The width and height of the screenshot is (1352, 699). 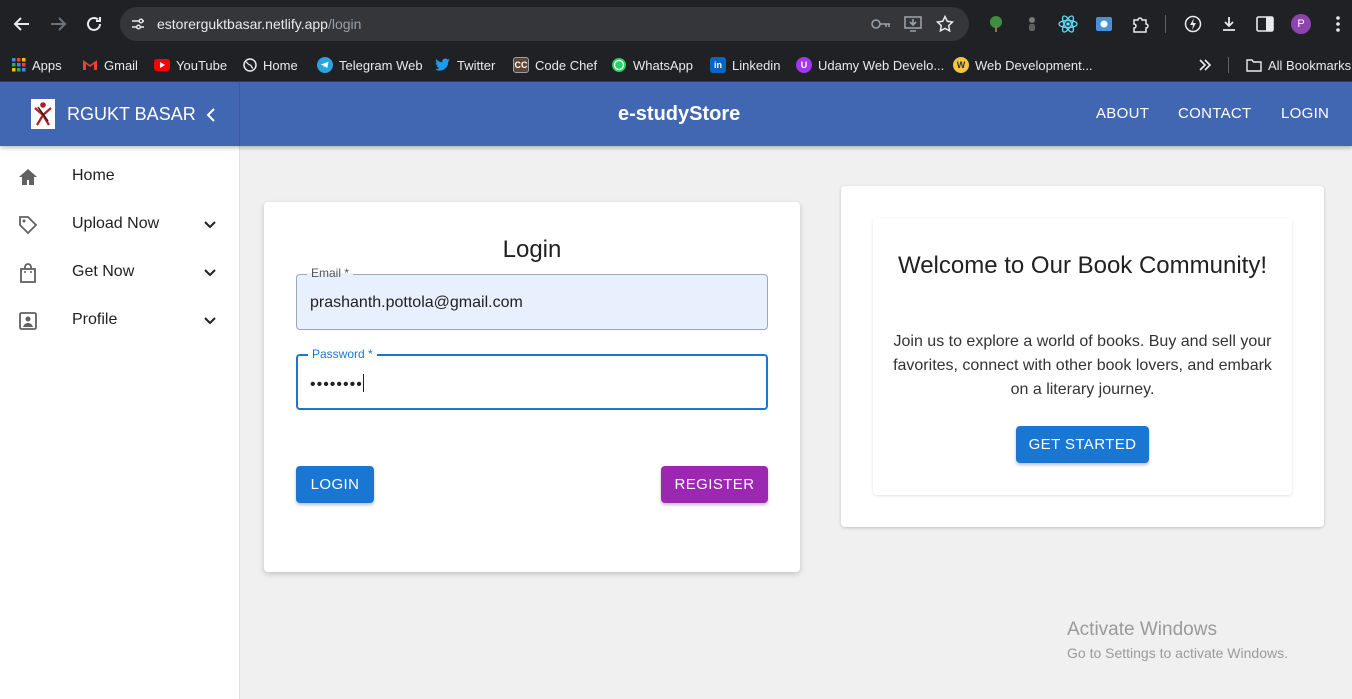 I want to click on sidebar-item-label: Get Now, so click(x=103, y=271).